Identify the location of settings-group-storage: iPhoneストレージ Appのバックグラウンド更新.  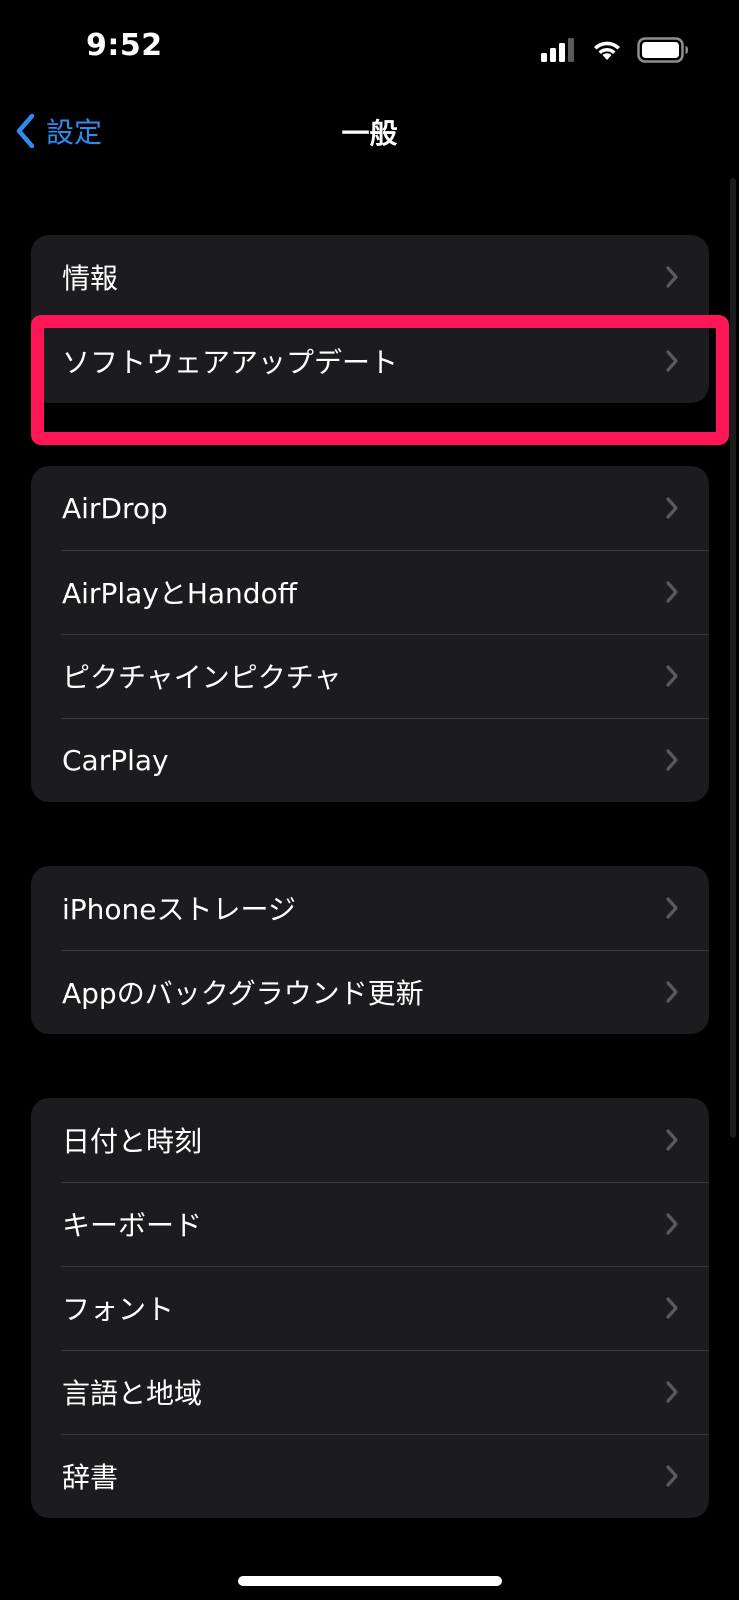
(370, 950).